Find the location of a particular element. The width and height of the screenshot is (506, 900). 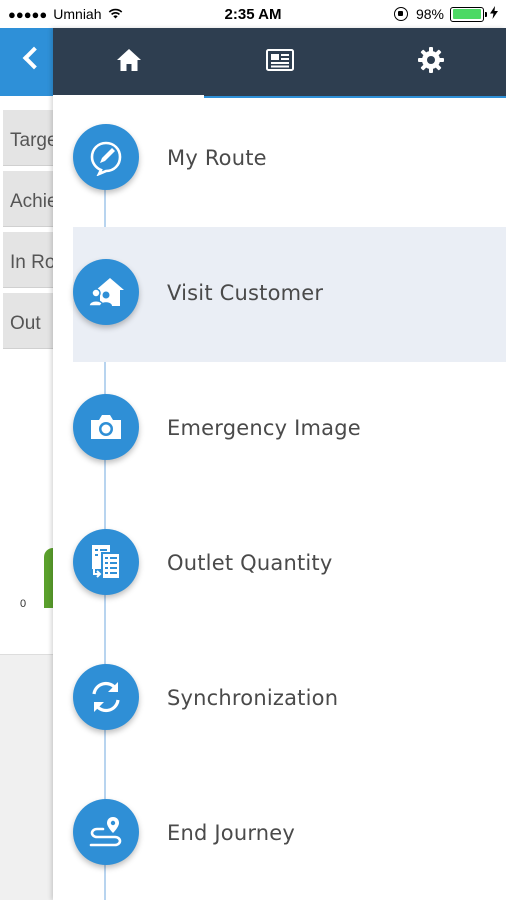

background-chart-bar is located at coordinates (48, 578).